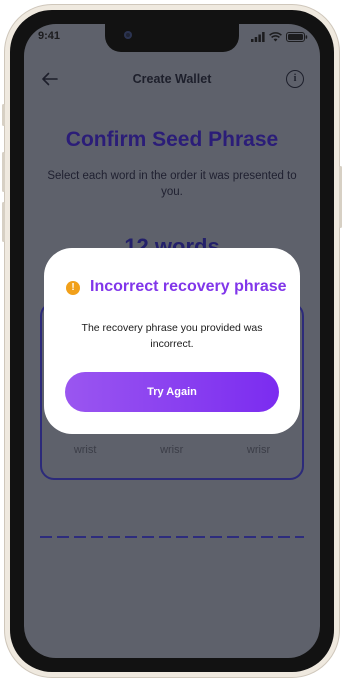 The width and height of the screenshot is (344, 683). I want to click on warning-icon: !, so click(73, 288).